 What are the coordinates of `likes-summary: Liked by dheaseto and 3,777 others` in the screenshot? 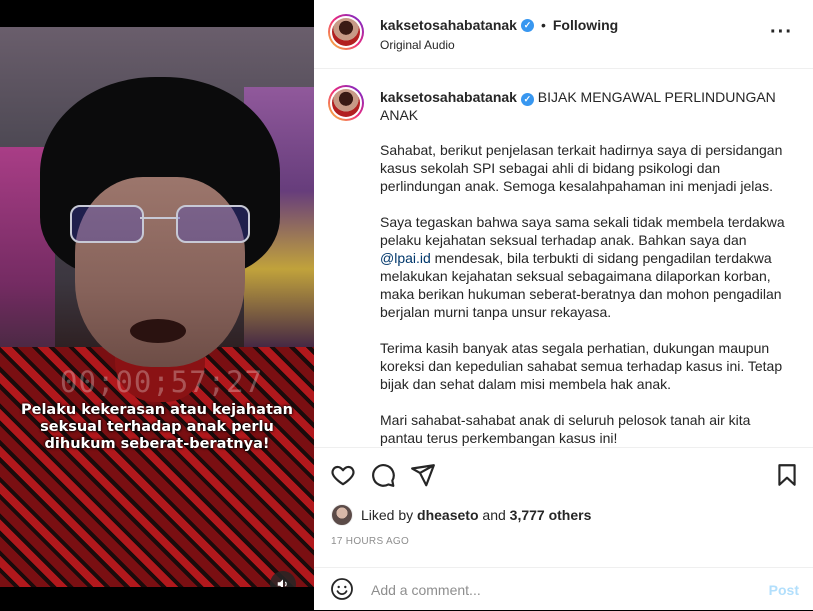 It's located at (461, 515).